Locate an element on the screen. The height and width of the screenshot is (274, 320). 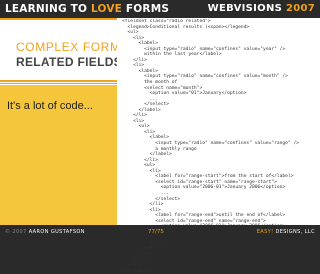
slide-heading-line2: RELATED FIELDS is located at coordinates (69, 62).